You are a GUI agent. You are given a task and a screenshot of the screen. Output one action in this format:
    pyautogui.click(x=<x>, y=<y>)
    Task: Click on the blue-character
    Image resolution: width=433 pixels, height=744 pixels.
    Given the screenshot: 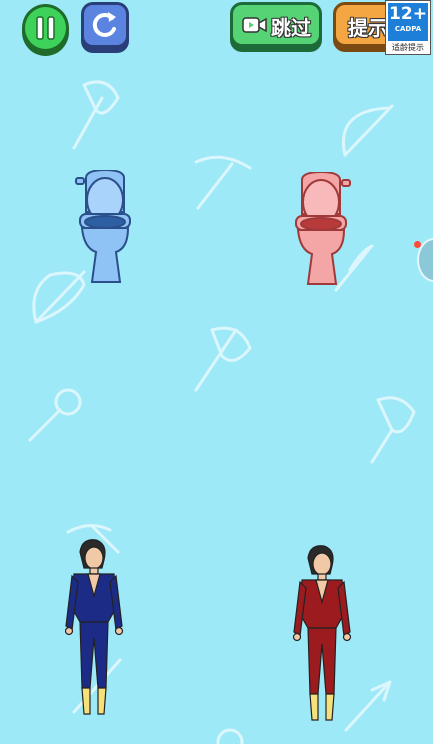 What is the action you would take?
    pyautogui.click(x=94, y=628)
    